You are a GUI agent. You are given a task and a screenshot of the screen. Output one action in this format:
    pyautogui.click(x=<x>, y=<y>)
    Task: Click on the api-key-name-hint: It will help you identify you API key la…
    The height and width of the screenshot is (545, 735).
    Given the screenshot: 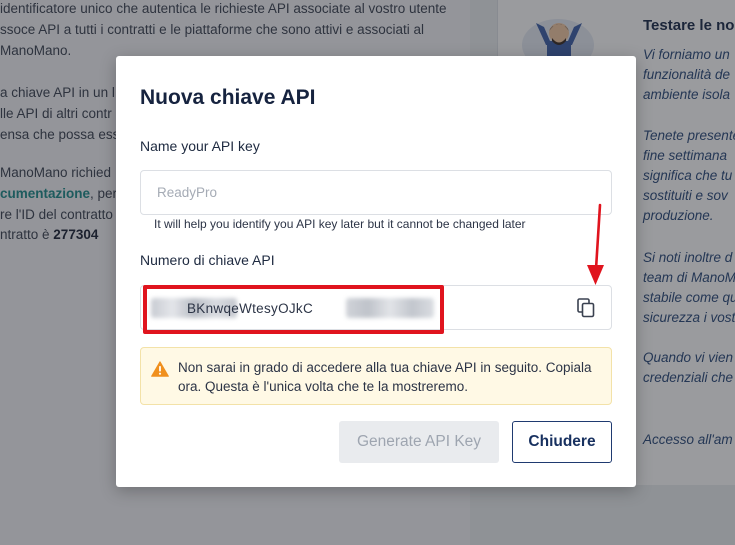 What is the action you would take?
    pyautogui.click(x=340, y=224)
    